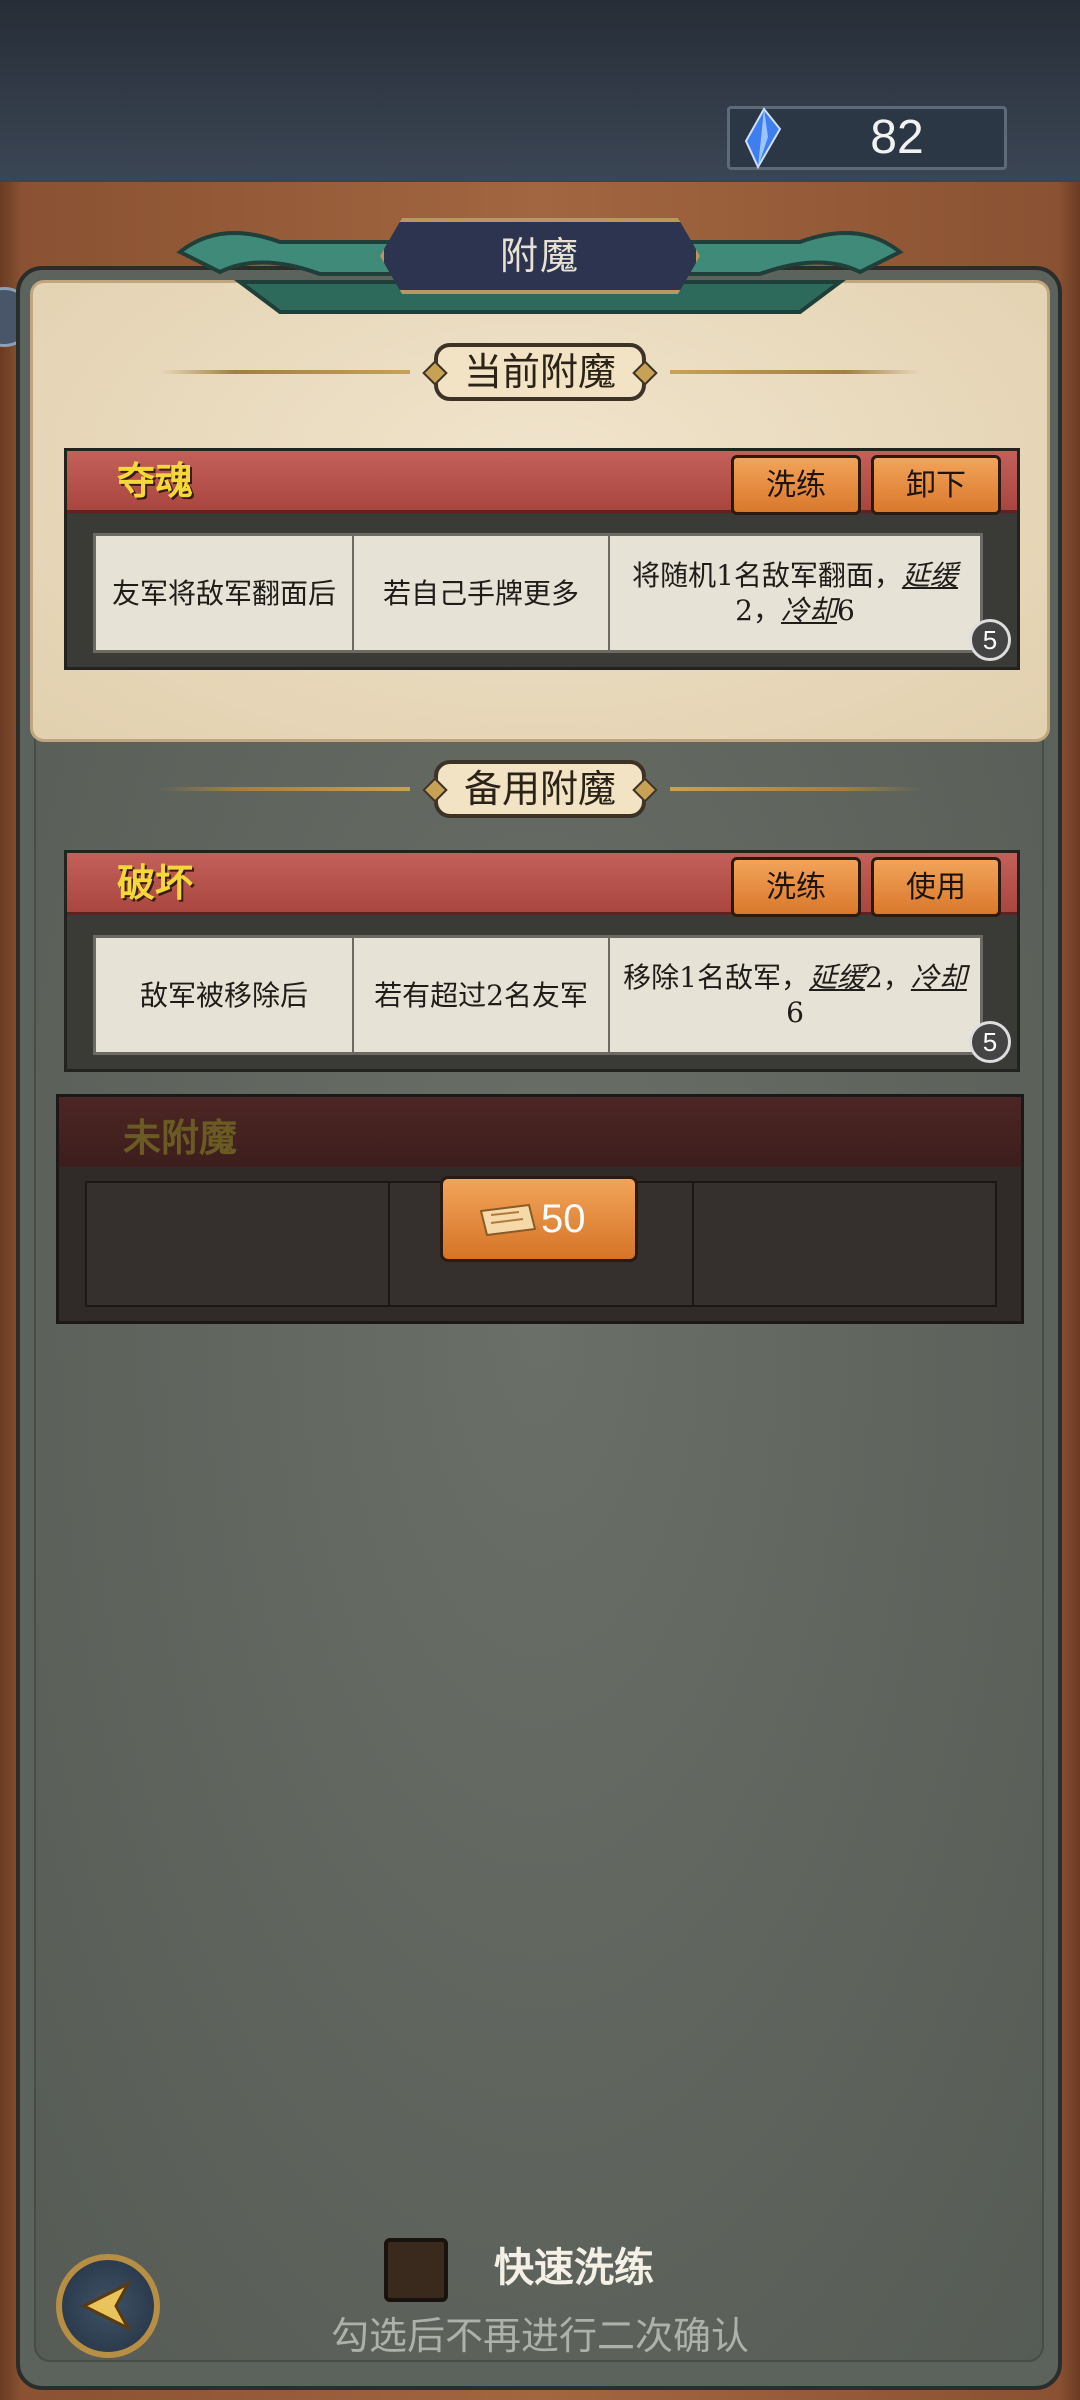  What do you see at coordinates (936, 887) in the screenshot?
I see `use-button: 使用` at bounding box center [936, 887].